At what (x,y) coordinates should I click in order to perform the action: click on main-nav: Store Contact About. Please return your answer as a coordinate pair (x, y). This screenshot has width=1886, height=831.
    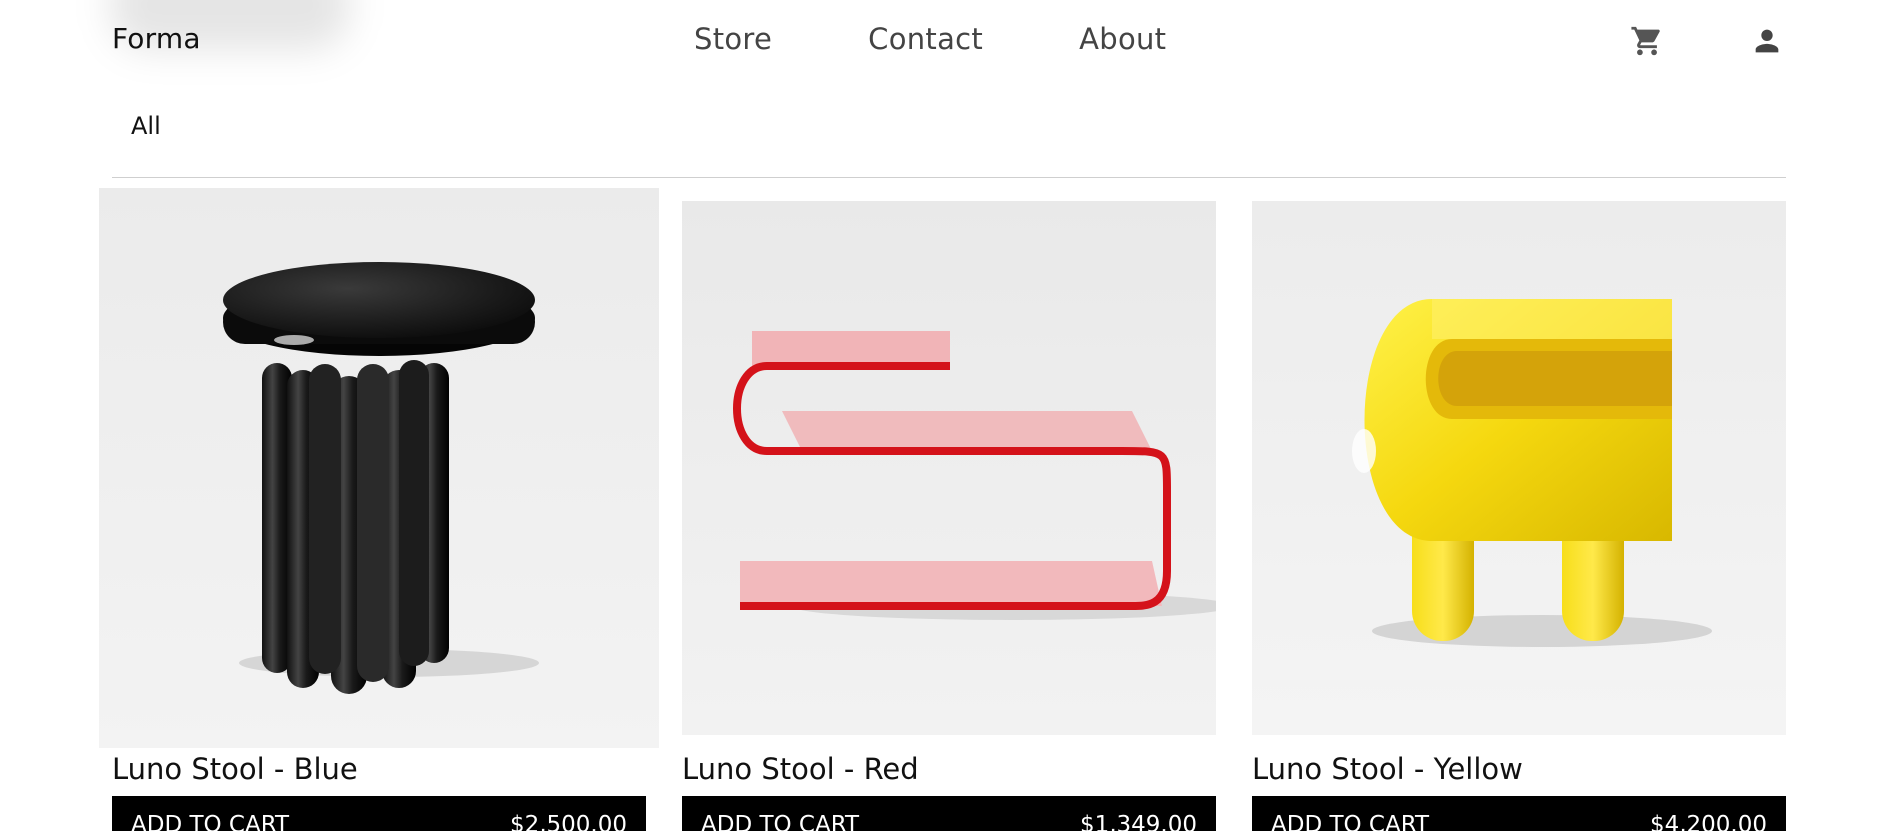
    Looking at the image, I should click on (930, 39).